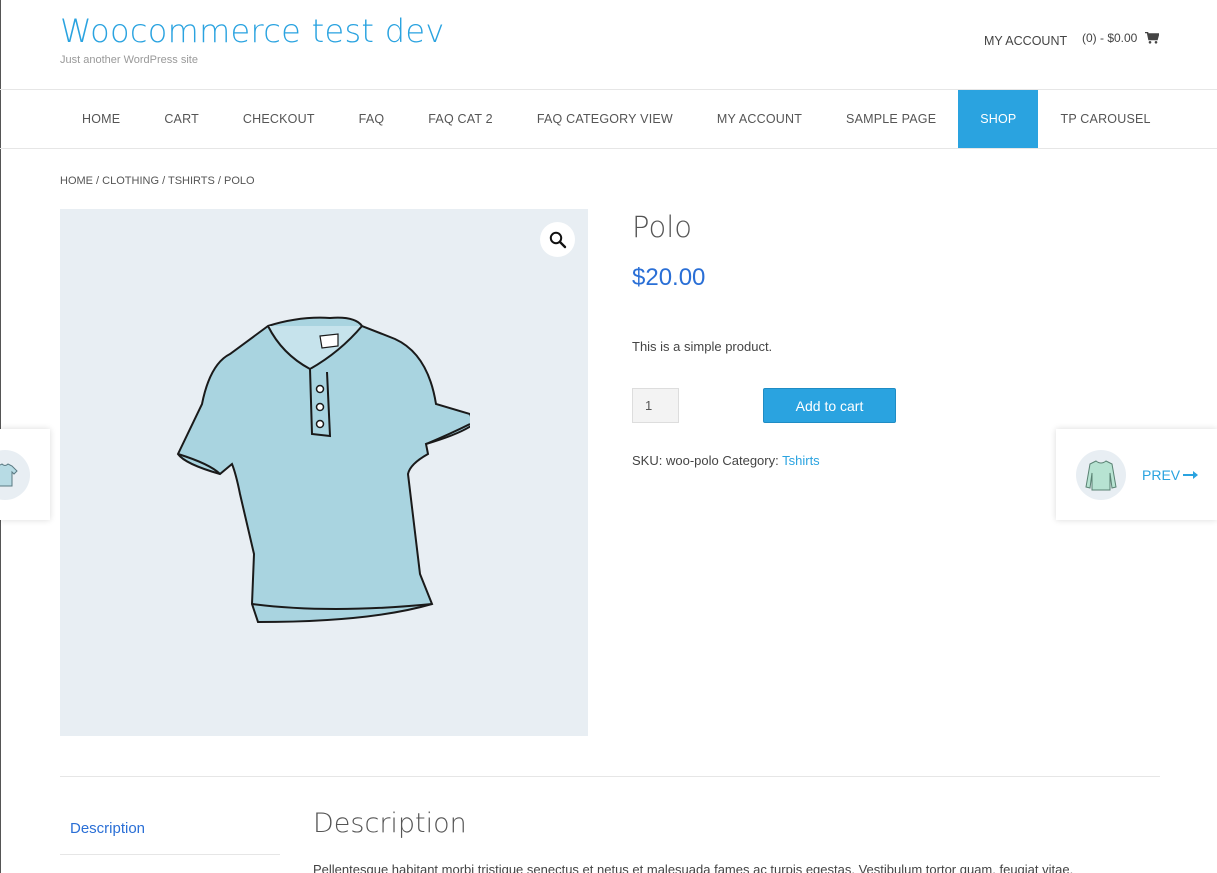 The height and width of the screenshot is (873, 1217). I want to click on sku-value: woo-polo, so click(692, 460).